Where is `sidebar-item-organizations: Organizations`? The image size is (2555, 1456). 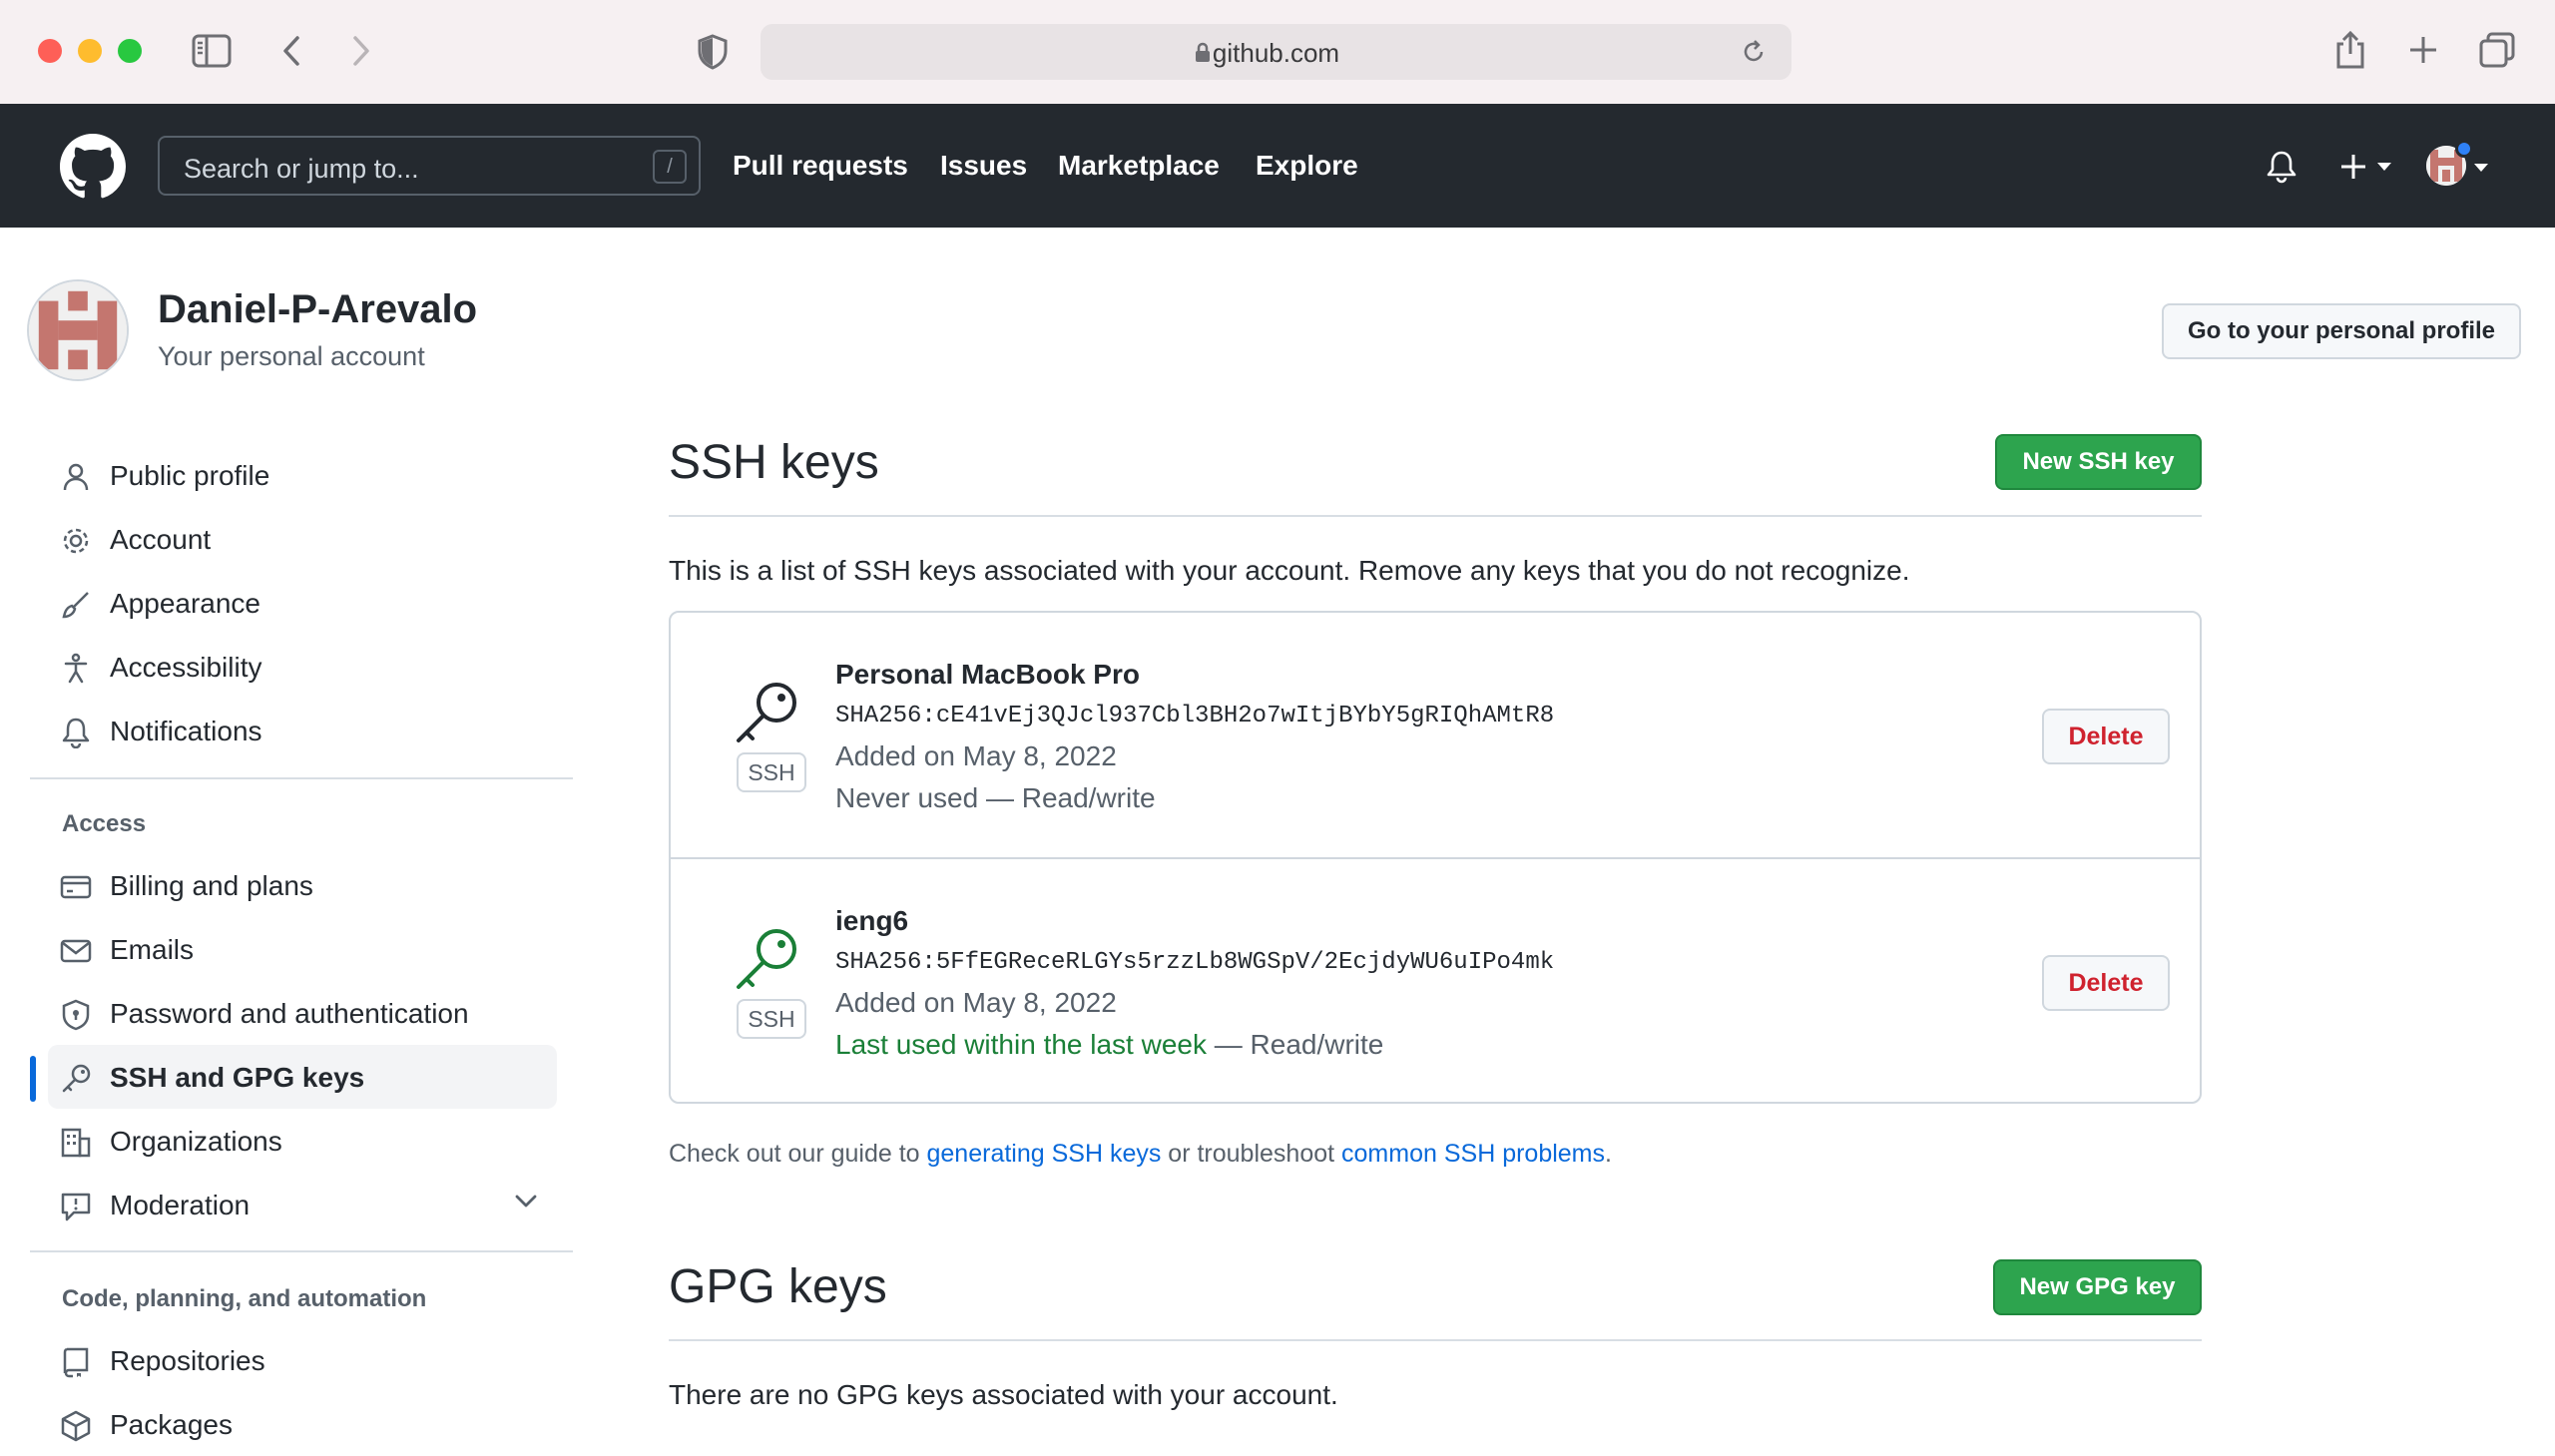 sidebar-item-organizations: Organizations is located at coordinates (302, 1141).